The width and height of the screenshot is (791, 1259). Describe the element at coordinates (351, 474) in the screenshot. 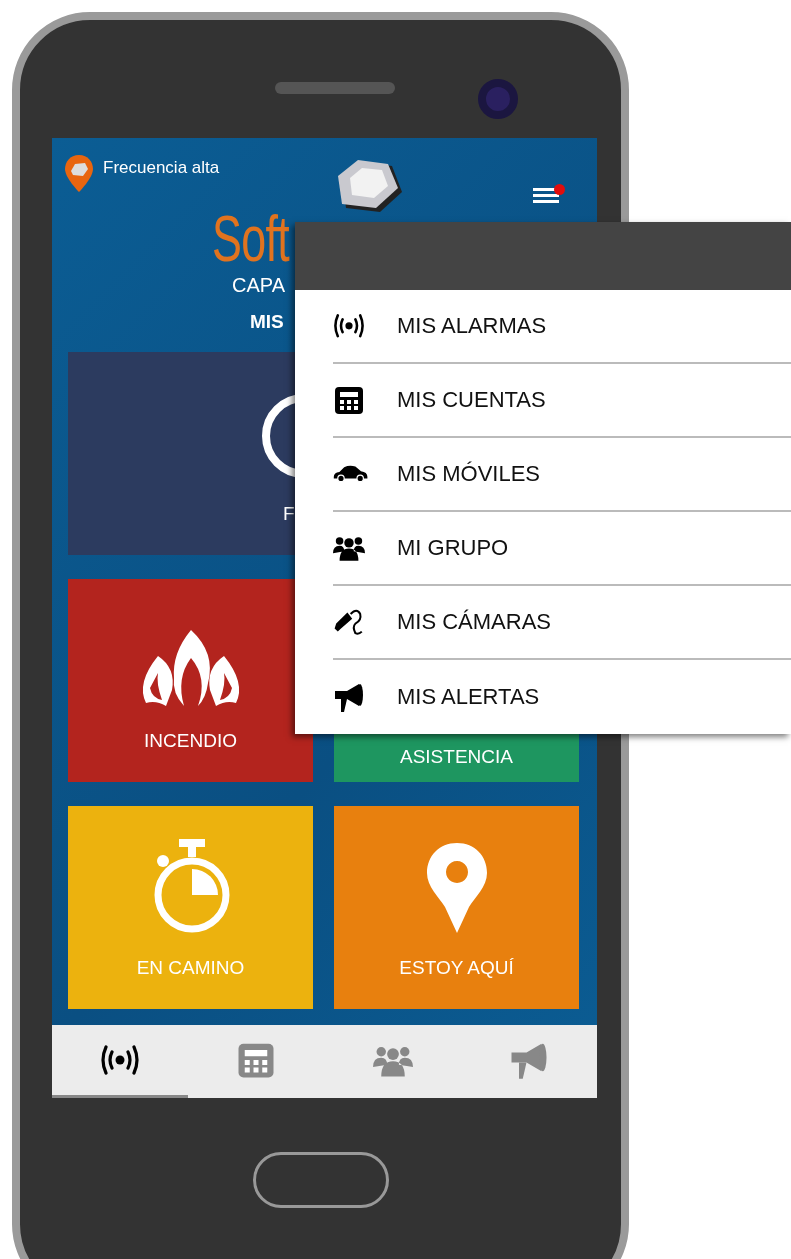

I see `car-icon` at that location.